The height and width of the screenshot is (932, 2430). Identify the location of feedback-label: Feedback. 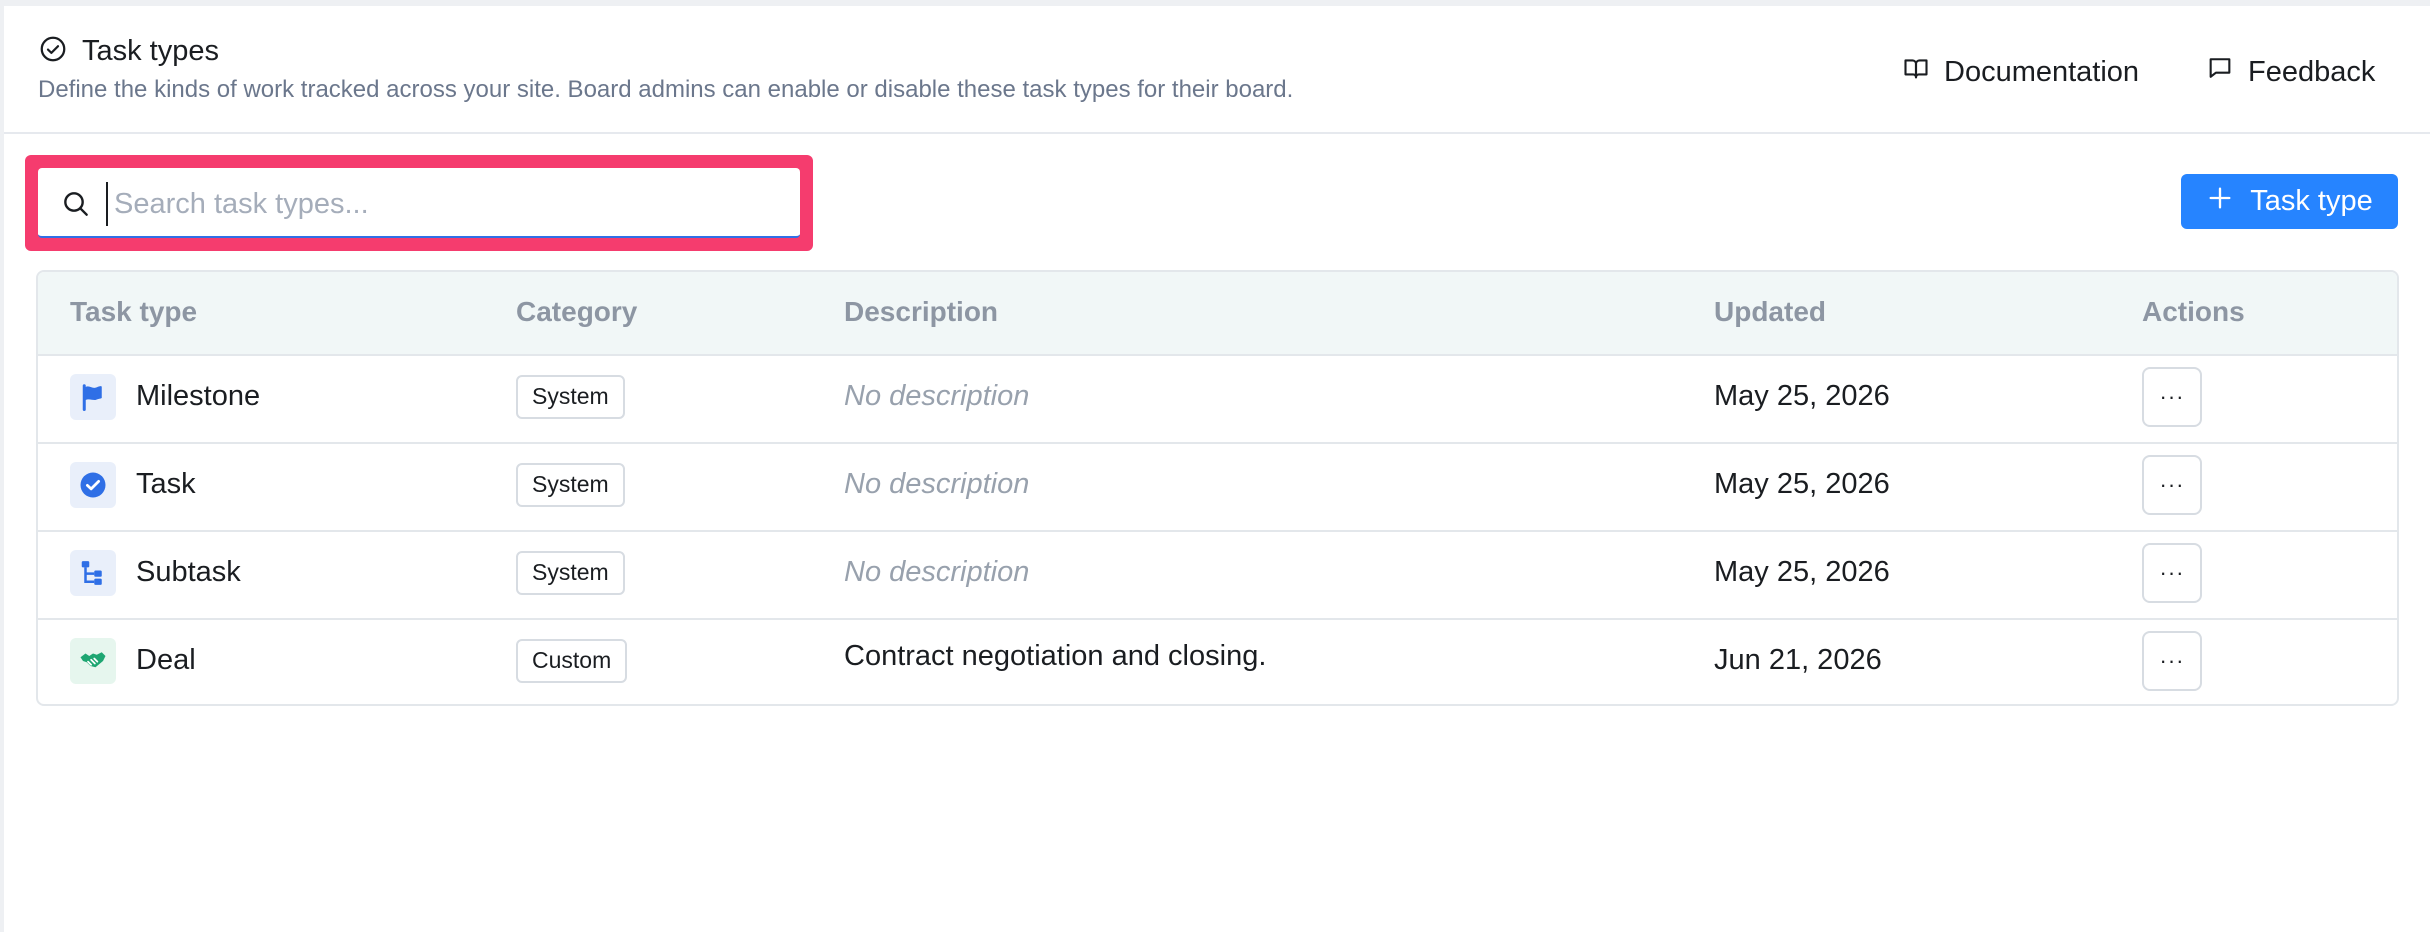
(2312, 71).